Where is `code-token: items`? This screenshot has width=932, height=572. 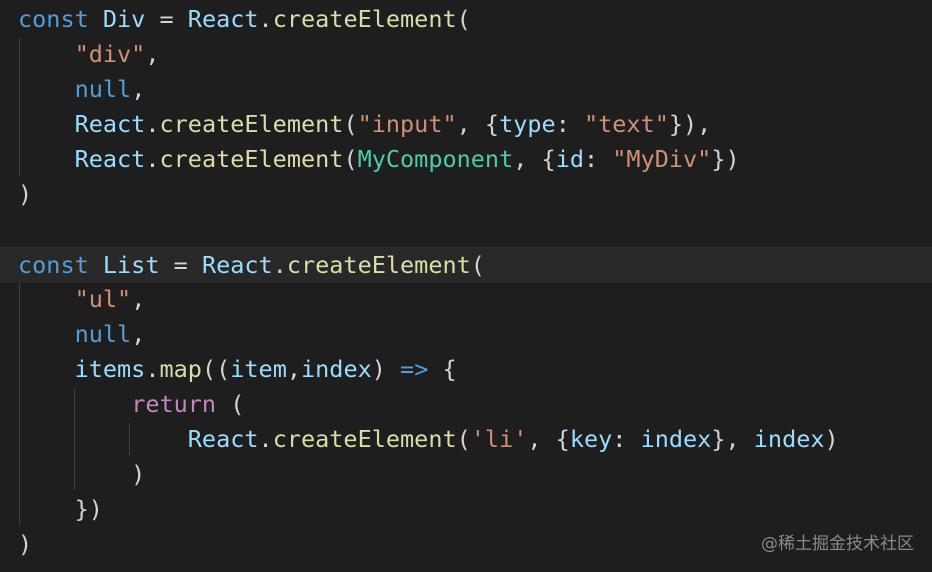 code-token: items is located at coordinates (110, 369).